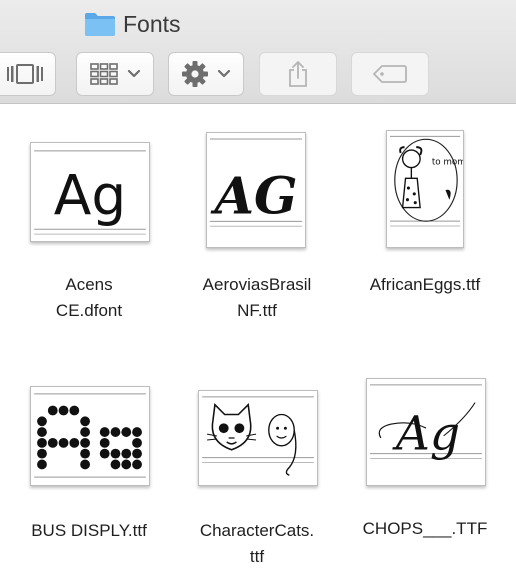  I want to click on file-name: AfricanEggs.ttf, so click(425, 284).